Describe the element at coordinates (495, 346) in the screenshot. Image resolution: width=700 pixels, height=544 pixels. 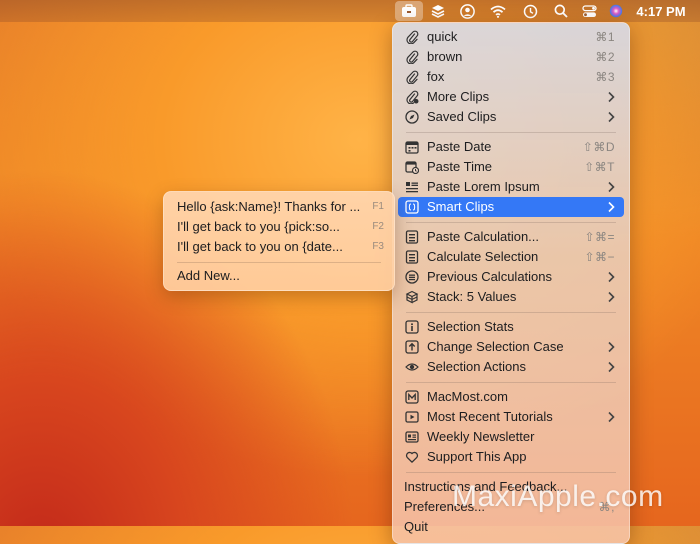
I see `menu-item-label: Change Selection Case` at that location.